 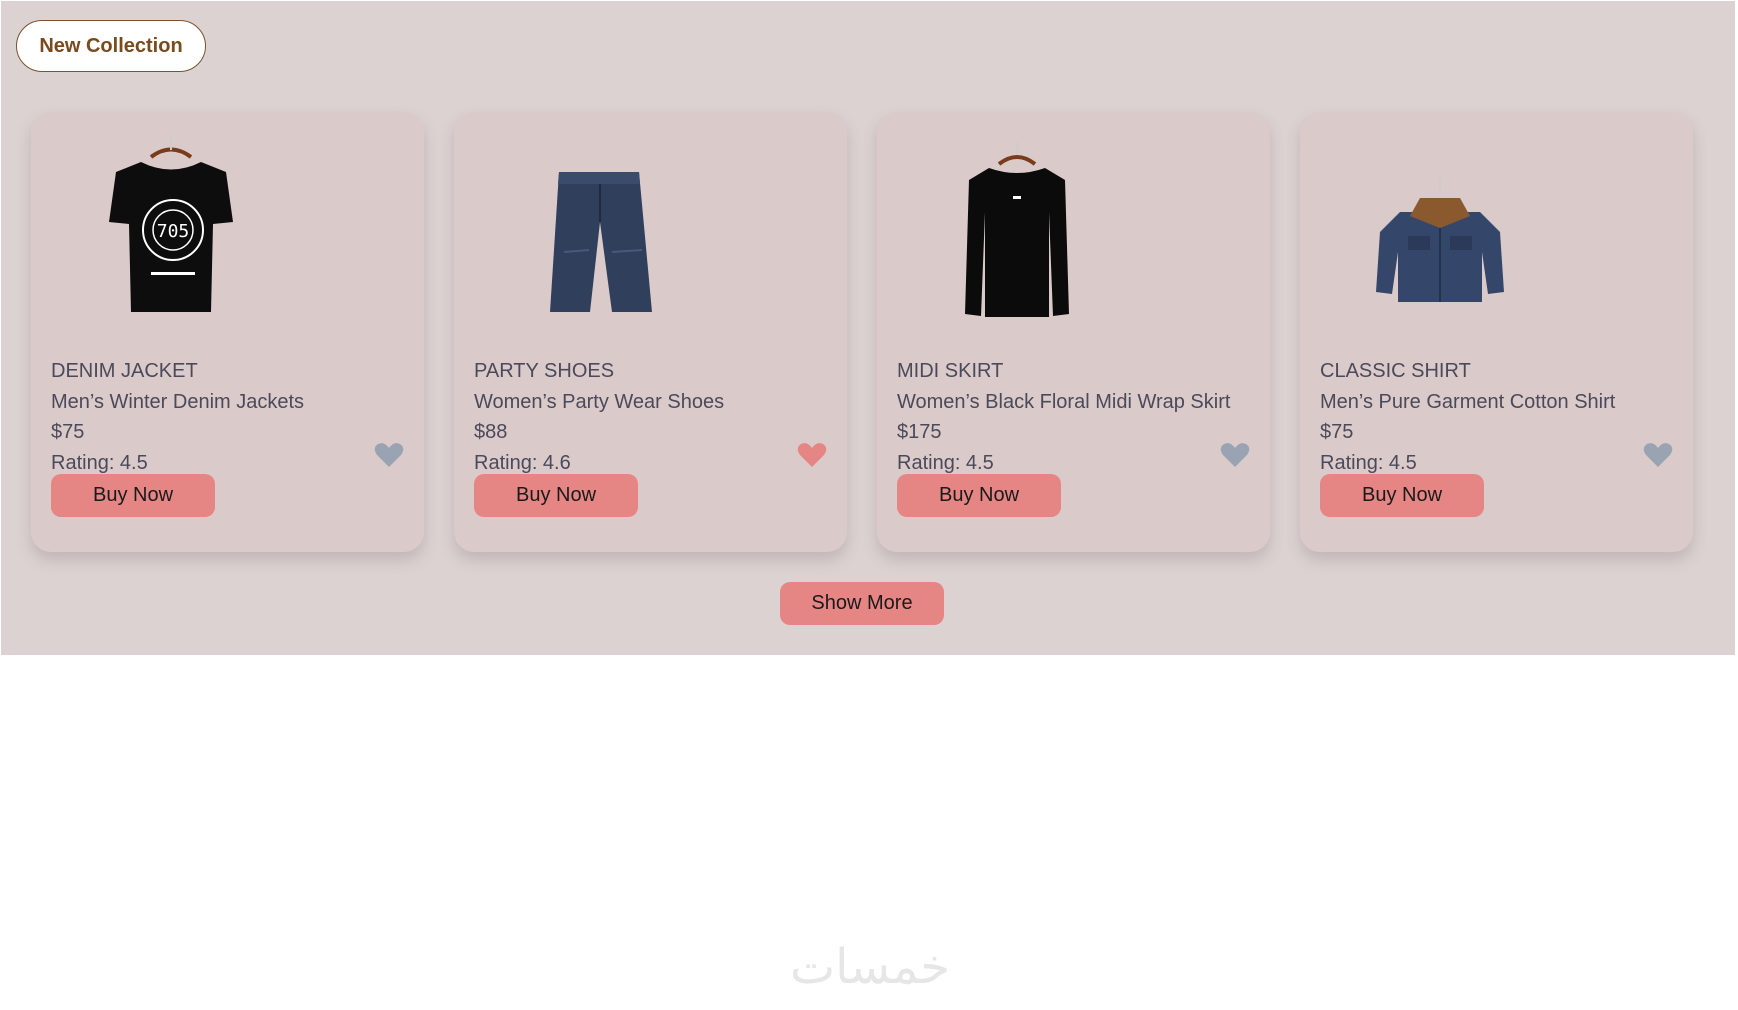 I want to click on product-price: $88, so click(x=491, y=432).